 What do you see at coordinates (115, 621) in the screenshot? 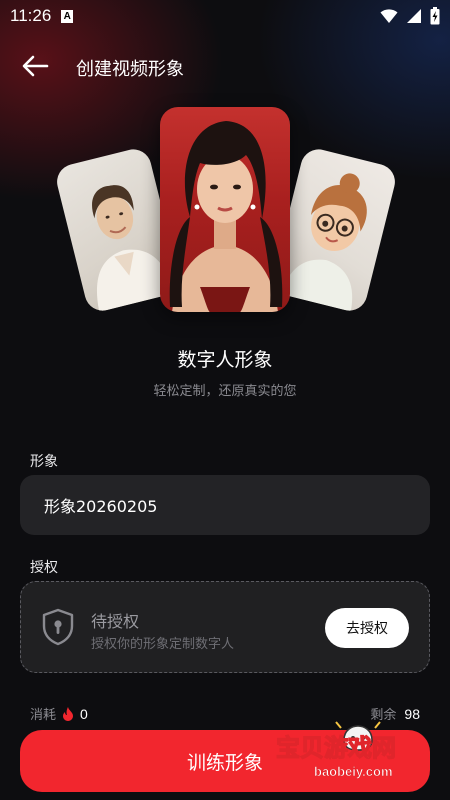
I see `auth-status: 待授权` at bounding box center [115, 621].